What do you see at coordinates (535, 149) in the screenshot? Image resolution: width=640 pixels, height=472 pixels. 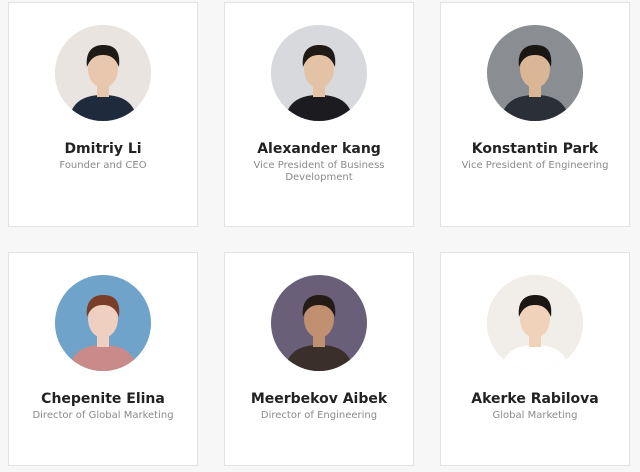 I see `member-name: Konstantin Park` at bounding box center [535, 149].